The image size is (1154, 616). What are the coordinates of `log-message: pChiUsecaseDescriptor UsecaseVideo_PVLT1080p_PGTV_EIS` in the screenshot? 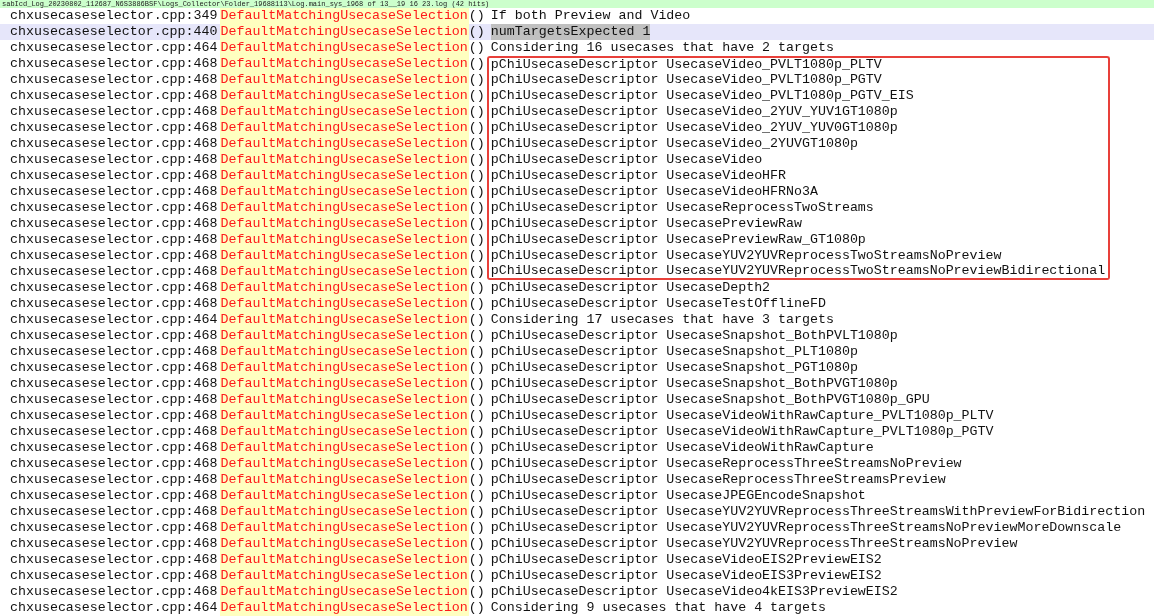 It's located at (798, 96).